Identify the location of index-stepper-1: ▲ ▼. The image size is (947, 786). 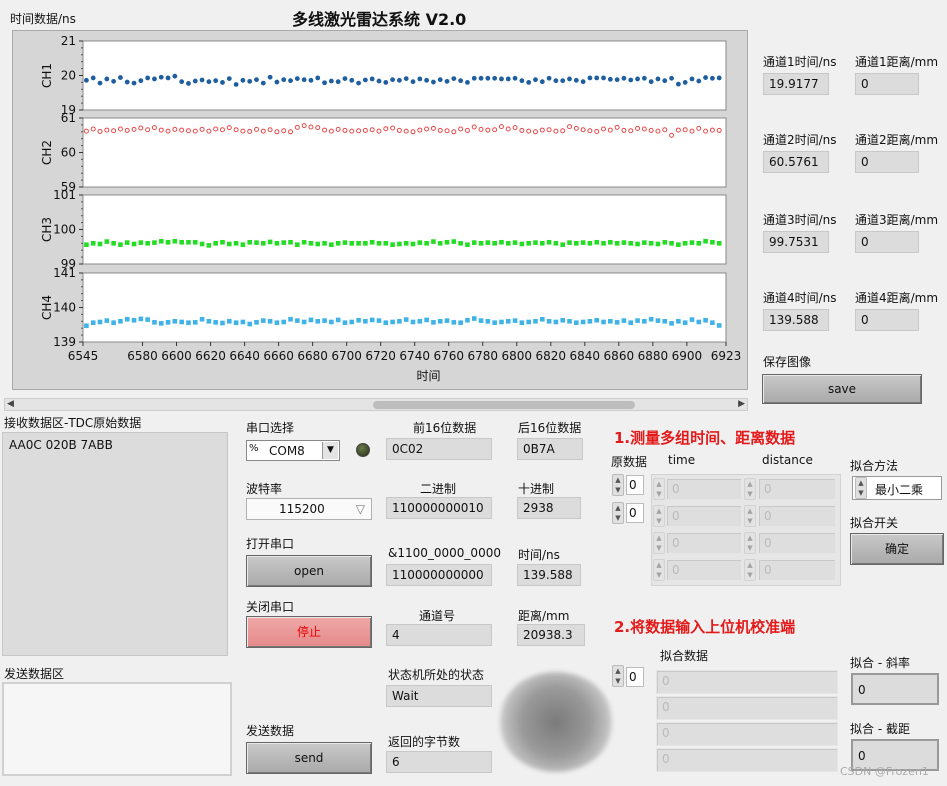
(618, 485).